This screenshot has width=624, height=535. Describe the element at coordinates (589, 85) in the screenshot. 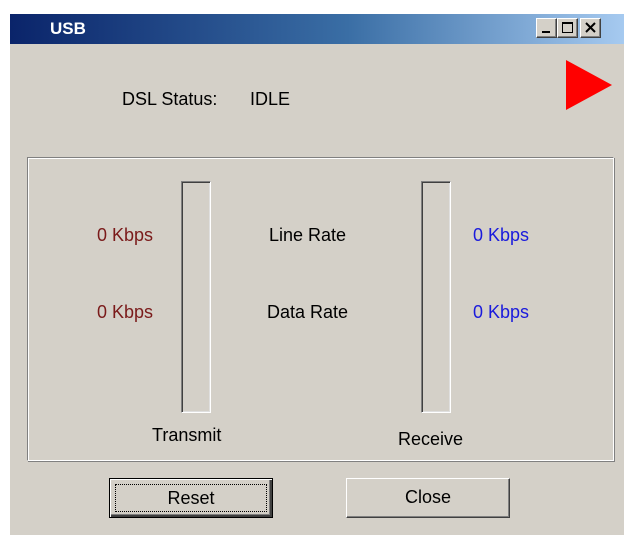

I see `play-triangle-icon` at that location.